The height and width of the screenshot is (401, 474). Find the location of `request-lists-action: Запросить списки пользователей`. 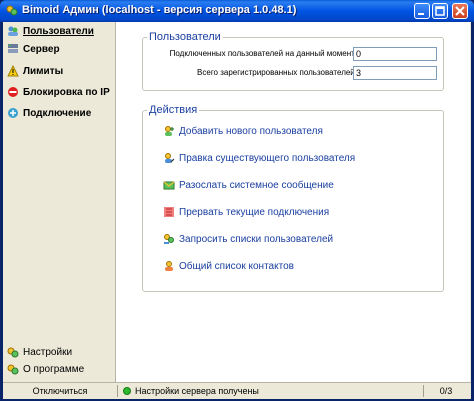

request-lists-action: Запросить списки пользователей is located at coordinates (248, 239).